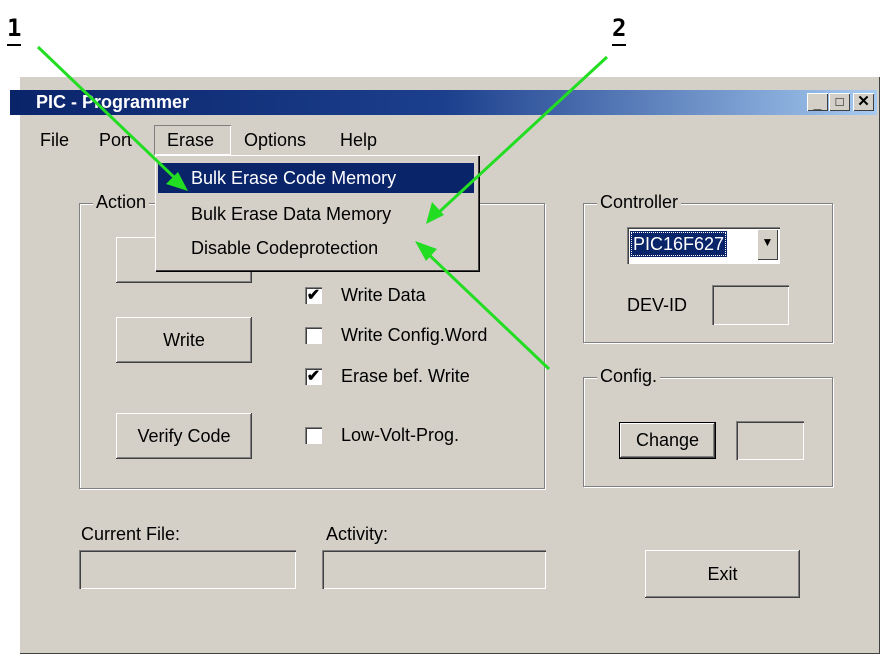  I want to click on verify-code-button: Verify Code, so click(184, 436).